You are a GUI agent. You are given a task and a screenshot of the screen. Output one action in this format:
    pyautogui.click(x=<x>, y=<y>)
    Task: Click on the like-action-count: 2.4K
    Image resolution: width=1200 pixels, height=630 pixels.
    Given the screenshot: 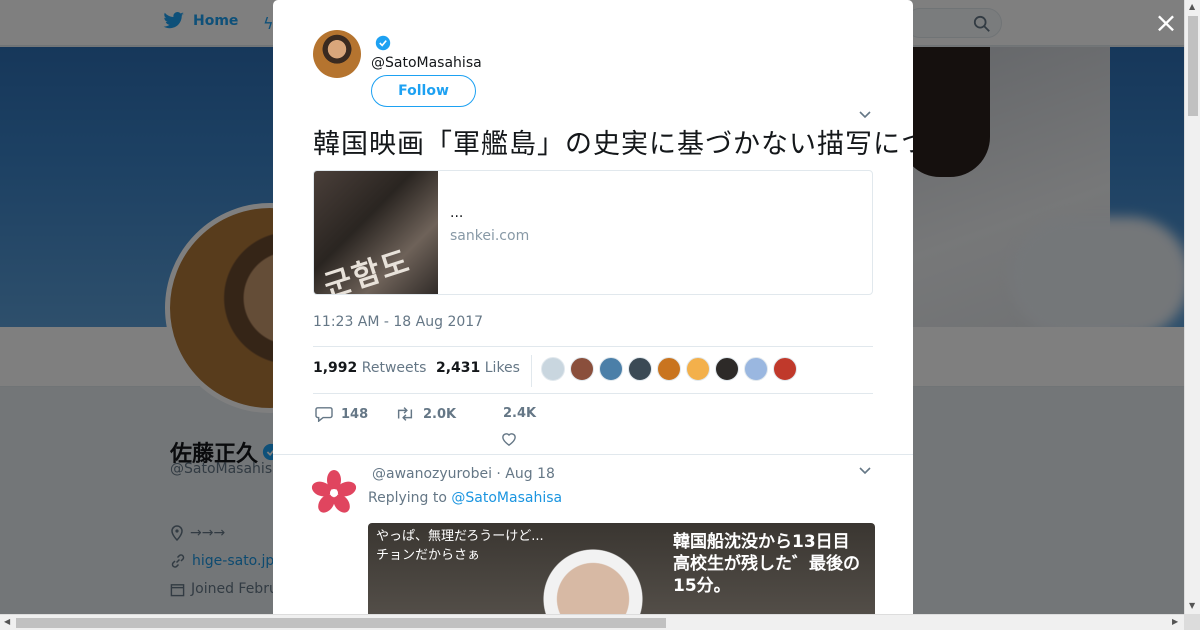 What is the action you would take?
    pyautogui.click(x=520, y=413)
    